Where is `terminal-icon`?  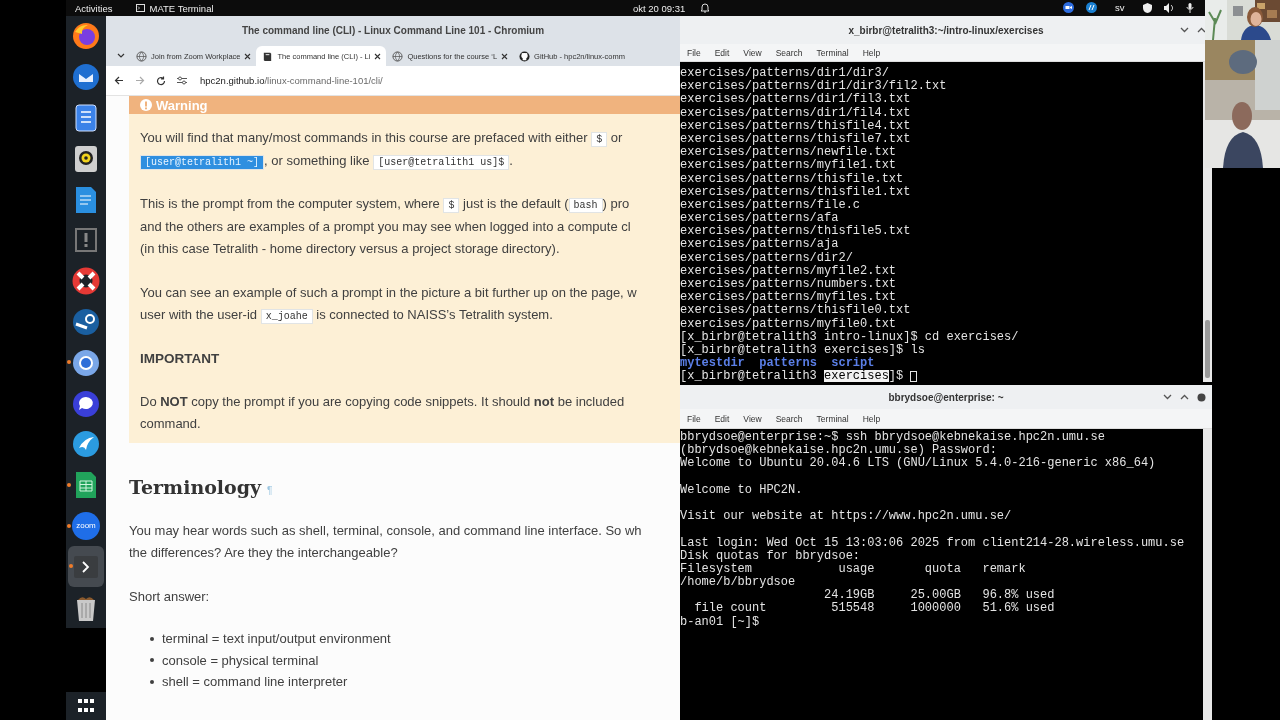 terminal-icon is located at coordinates (141, 8).